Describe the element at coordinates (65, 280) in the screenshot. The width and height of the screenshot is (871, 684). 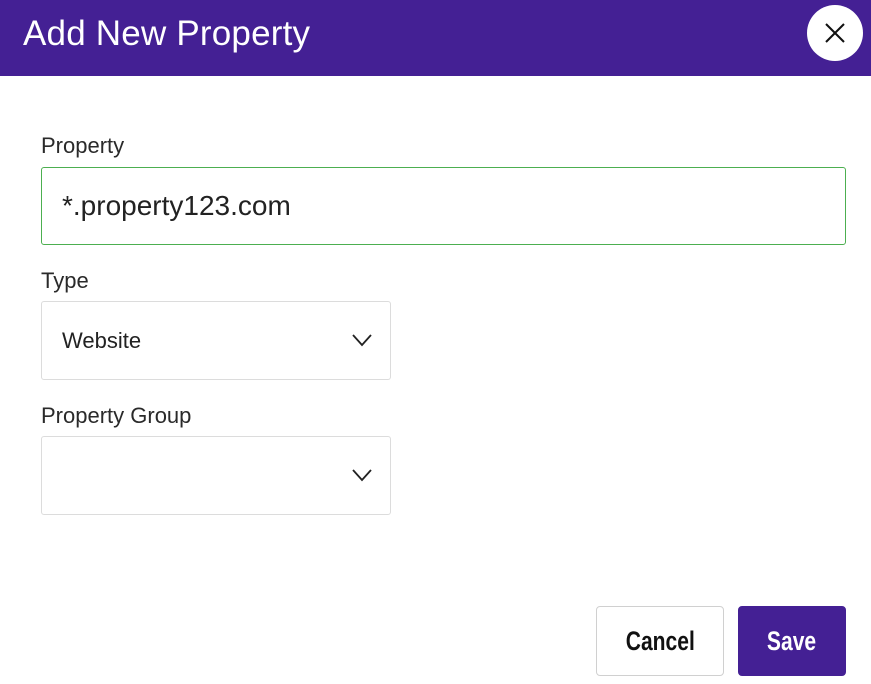
I see `type-label: Type` at that location.